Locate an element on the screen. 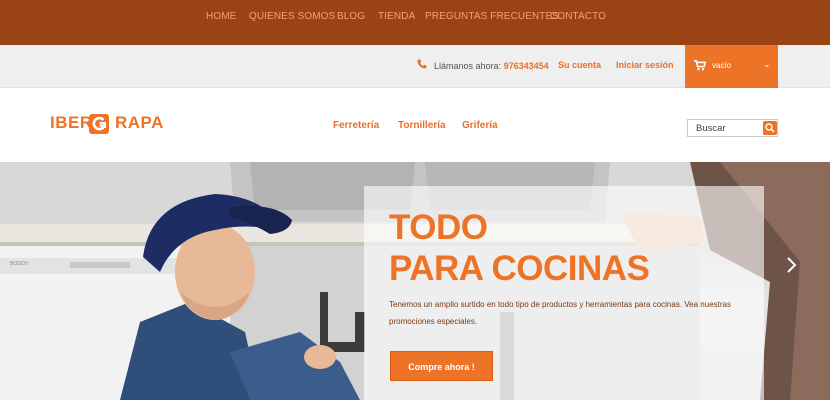 The height and width of the screenshot is (400, 830). shop-now-button: Compre ahora ! is located at coordinates (441, 366).